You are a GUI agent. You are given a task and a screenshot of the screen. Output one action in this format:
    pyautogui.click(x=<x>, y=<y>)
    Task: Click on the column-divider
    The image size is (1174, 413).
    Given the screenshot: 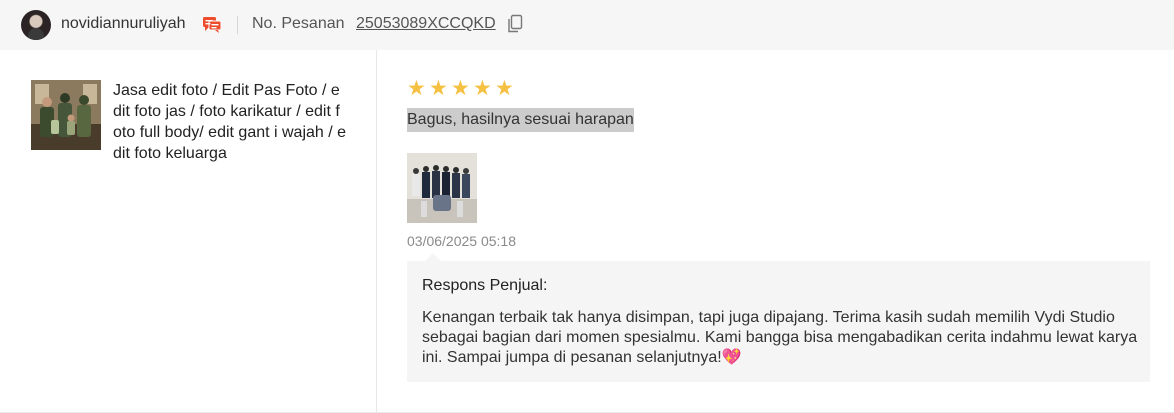 What is the action you would take?
    pyautogui.click(x=376, y=231)
    